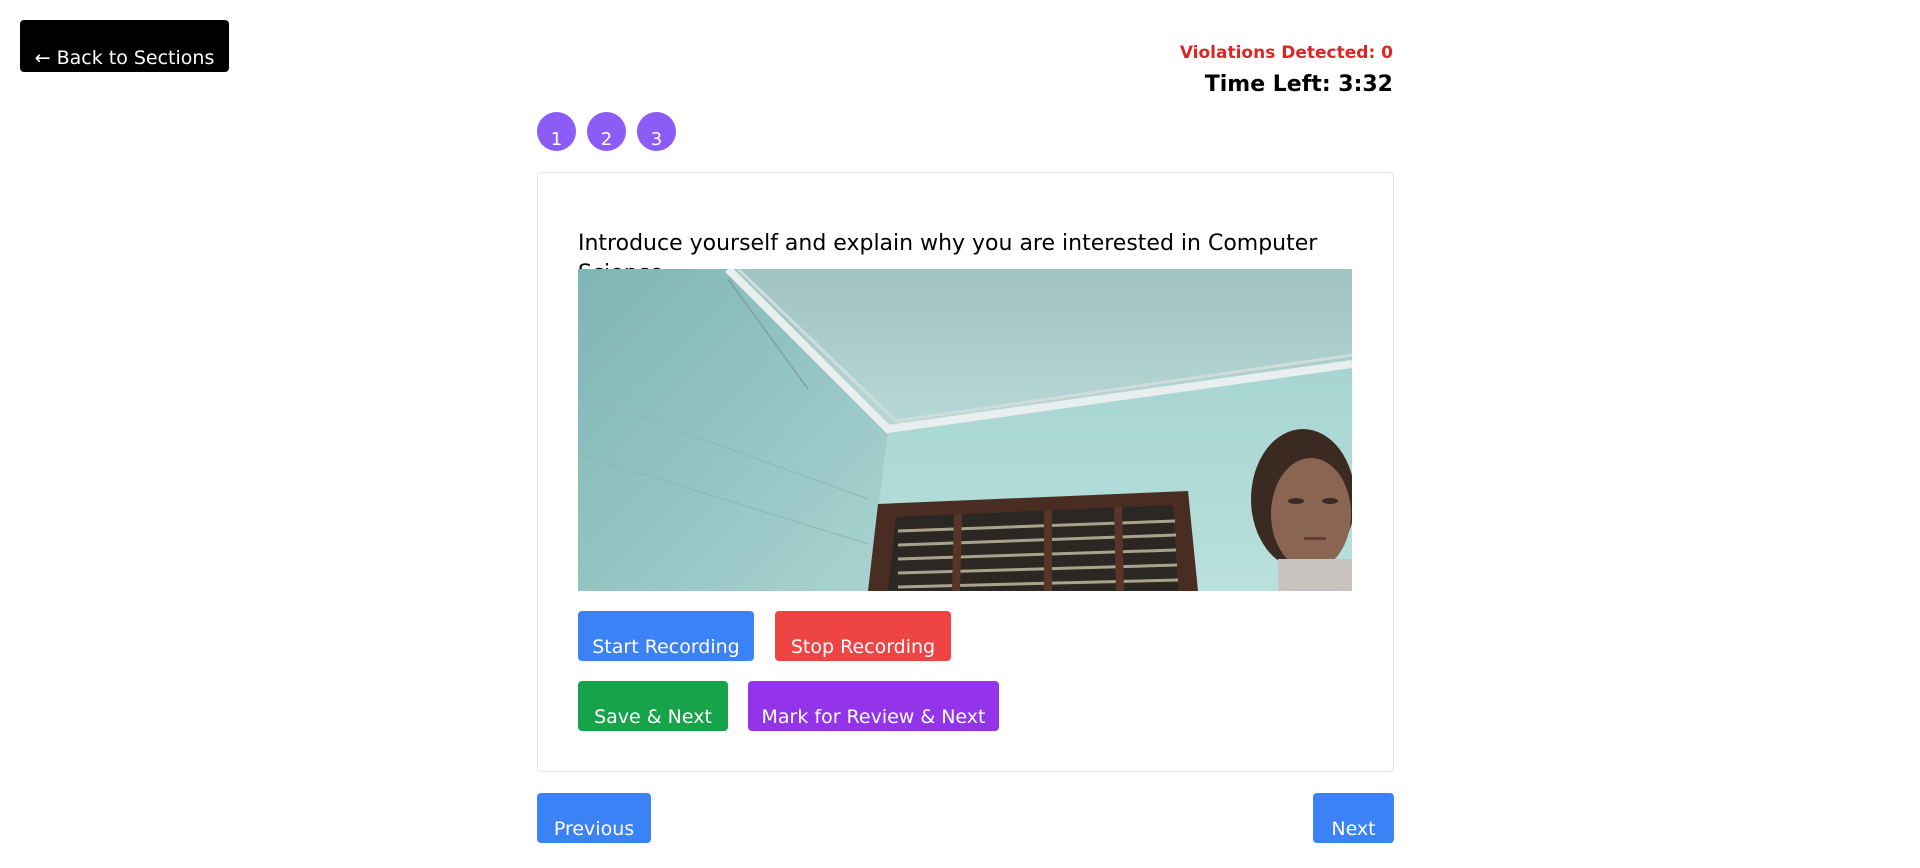 The height and width of the screenshot is (868, 1920). Describe the element at coordinates (1353, 818) in the screenshot. I see `next-button: Next` at that location.